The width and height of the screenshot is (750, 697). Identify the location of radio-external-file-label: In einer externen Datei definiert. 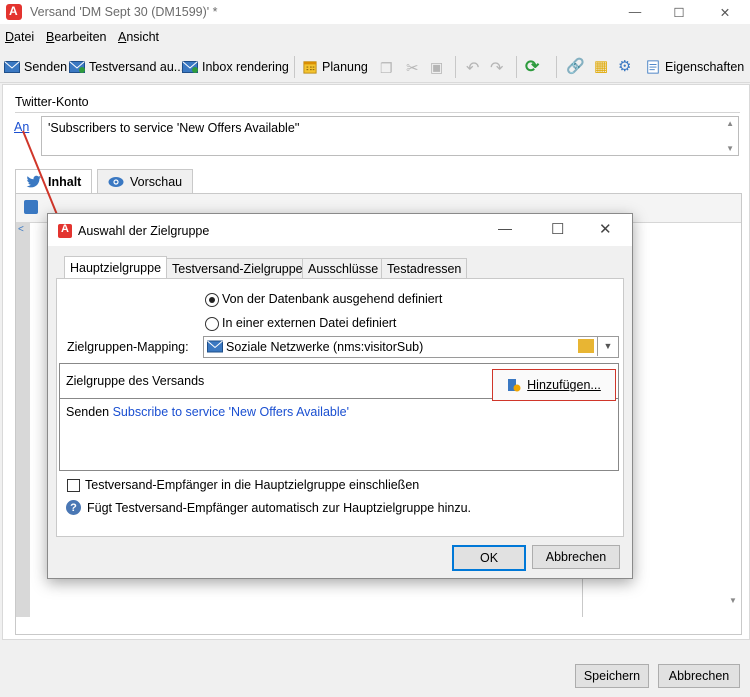
(309, 323).